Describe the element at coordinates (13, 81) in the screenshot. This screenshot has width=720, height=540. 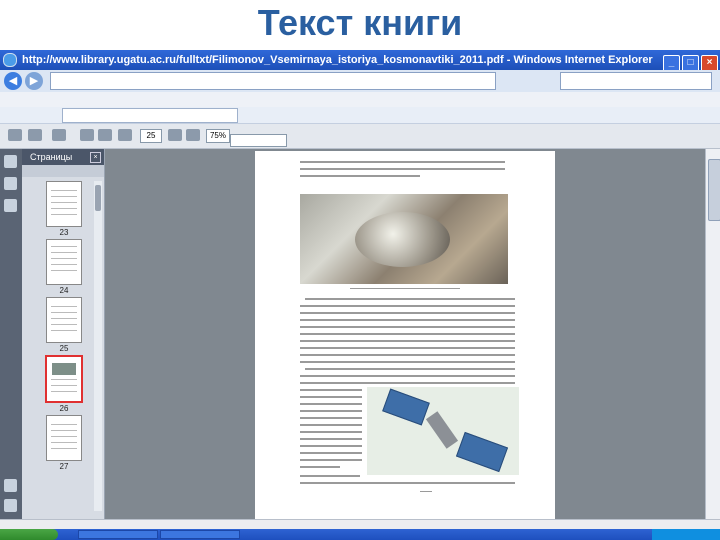
I see `back-icon: ◀` at that location.